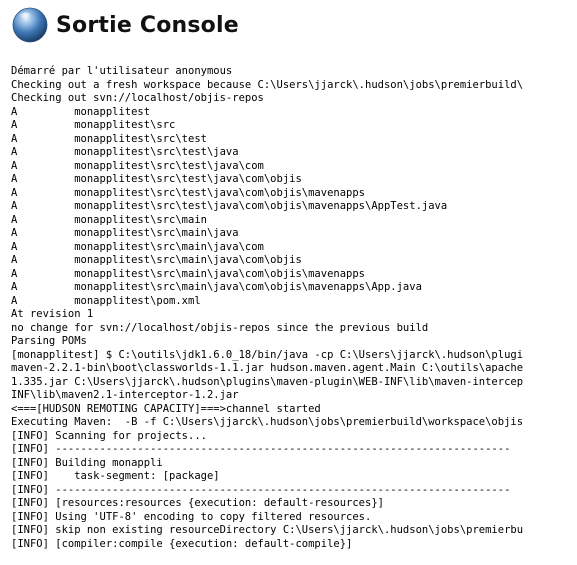 The image size is (577, 565). I want to click on console-line: At revision 1, so click(52, 314).